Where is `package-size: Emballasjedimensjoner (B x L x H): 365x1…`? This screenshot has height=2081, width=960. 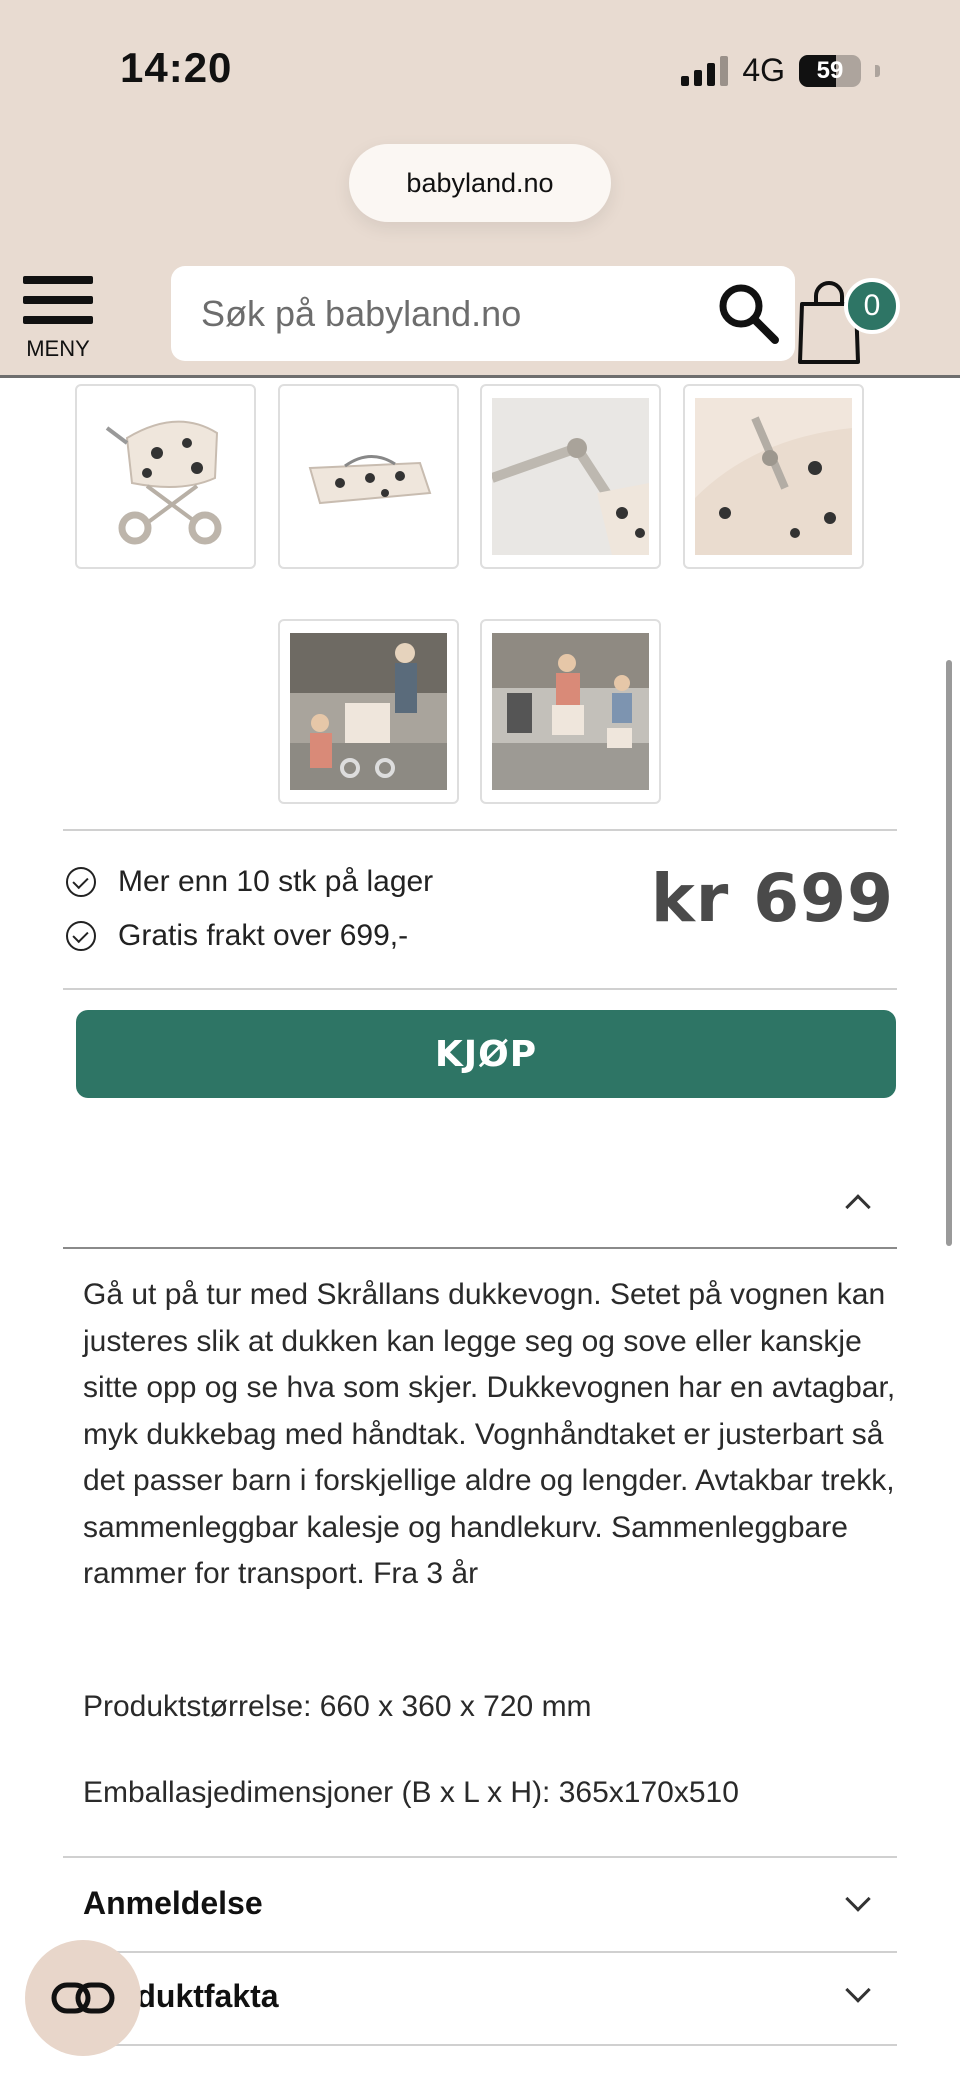
package-size: Emballasjedimensjoner (B x L x H): 365x1… is located at coordinates (411, 1792).